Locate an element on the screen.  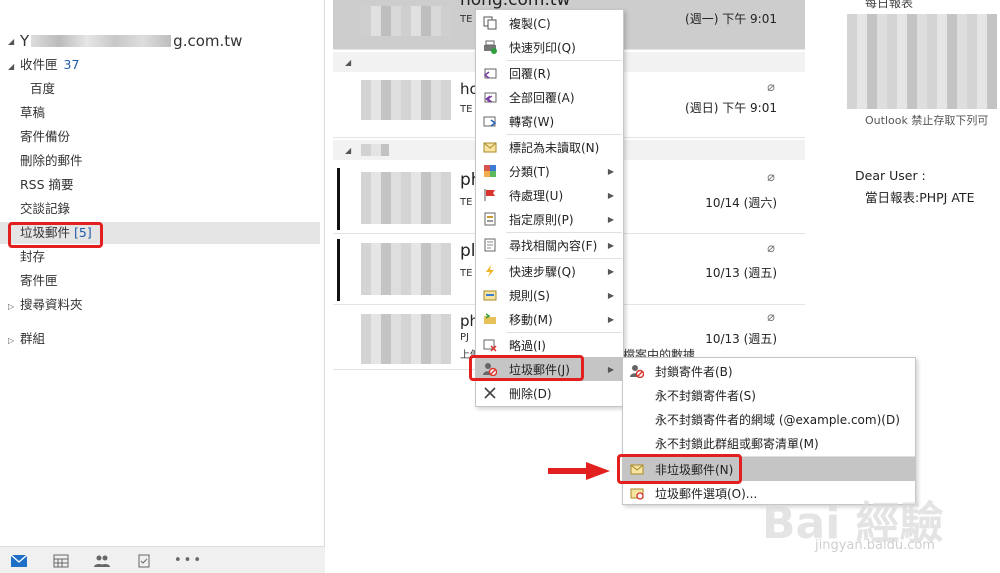
folder-baidu: 百度 is located at coordinates (42, 89).